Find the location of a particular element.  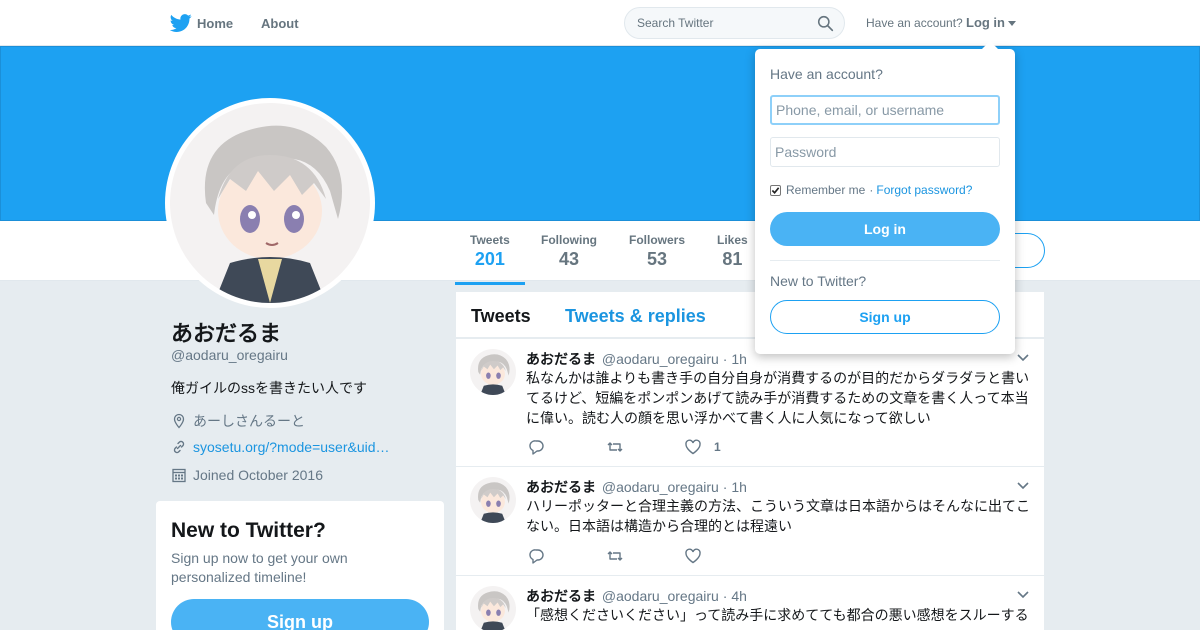

profile-location: あーしさんるーと is located at coordinates (238, 421).